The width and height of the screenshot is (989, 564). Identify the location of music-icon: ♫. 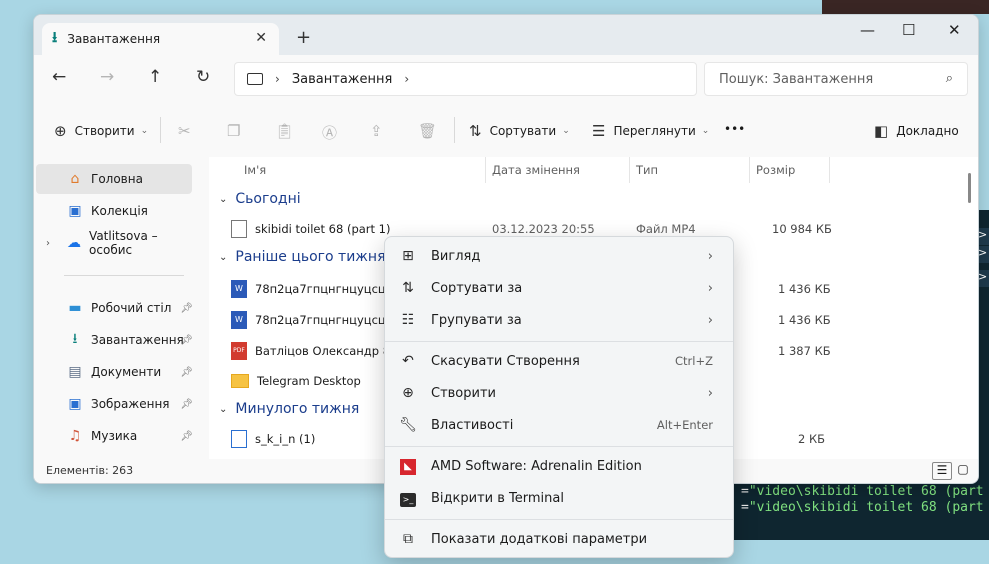
(75, 436).